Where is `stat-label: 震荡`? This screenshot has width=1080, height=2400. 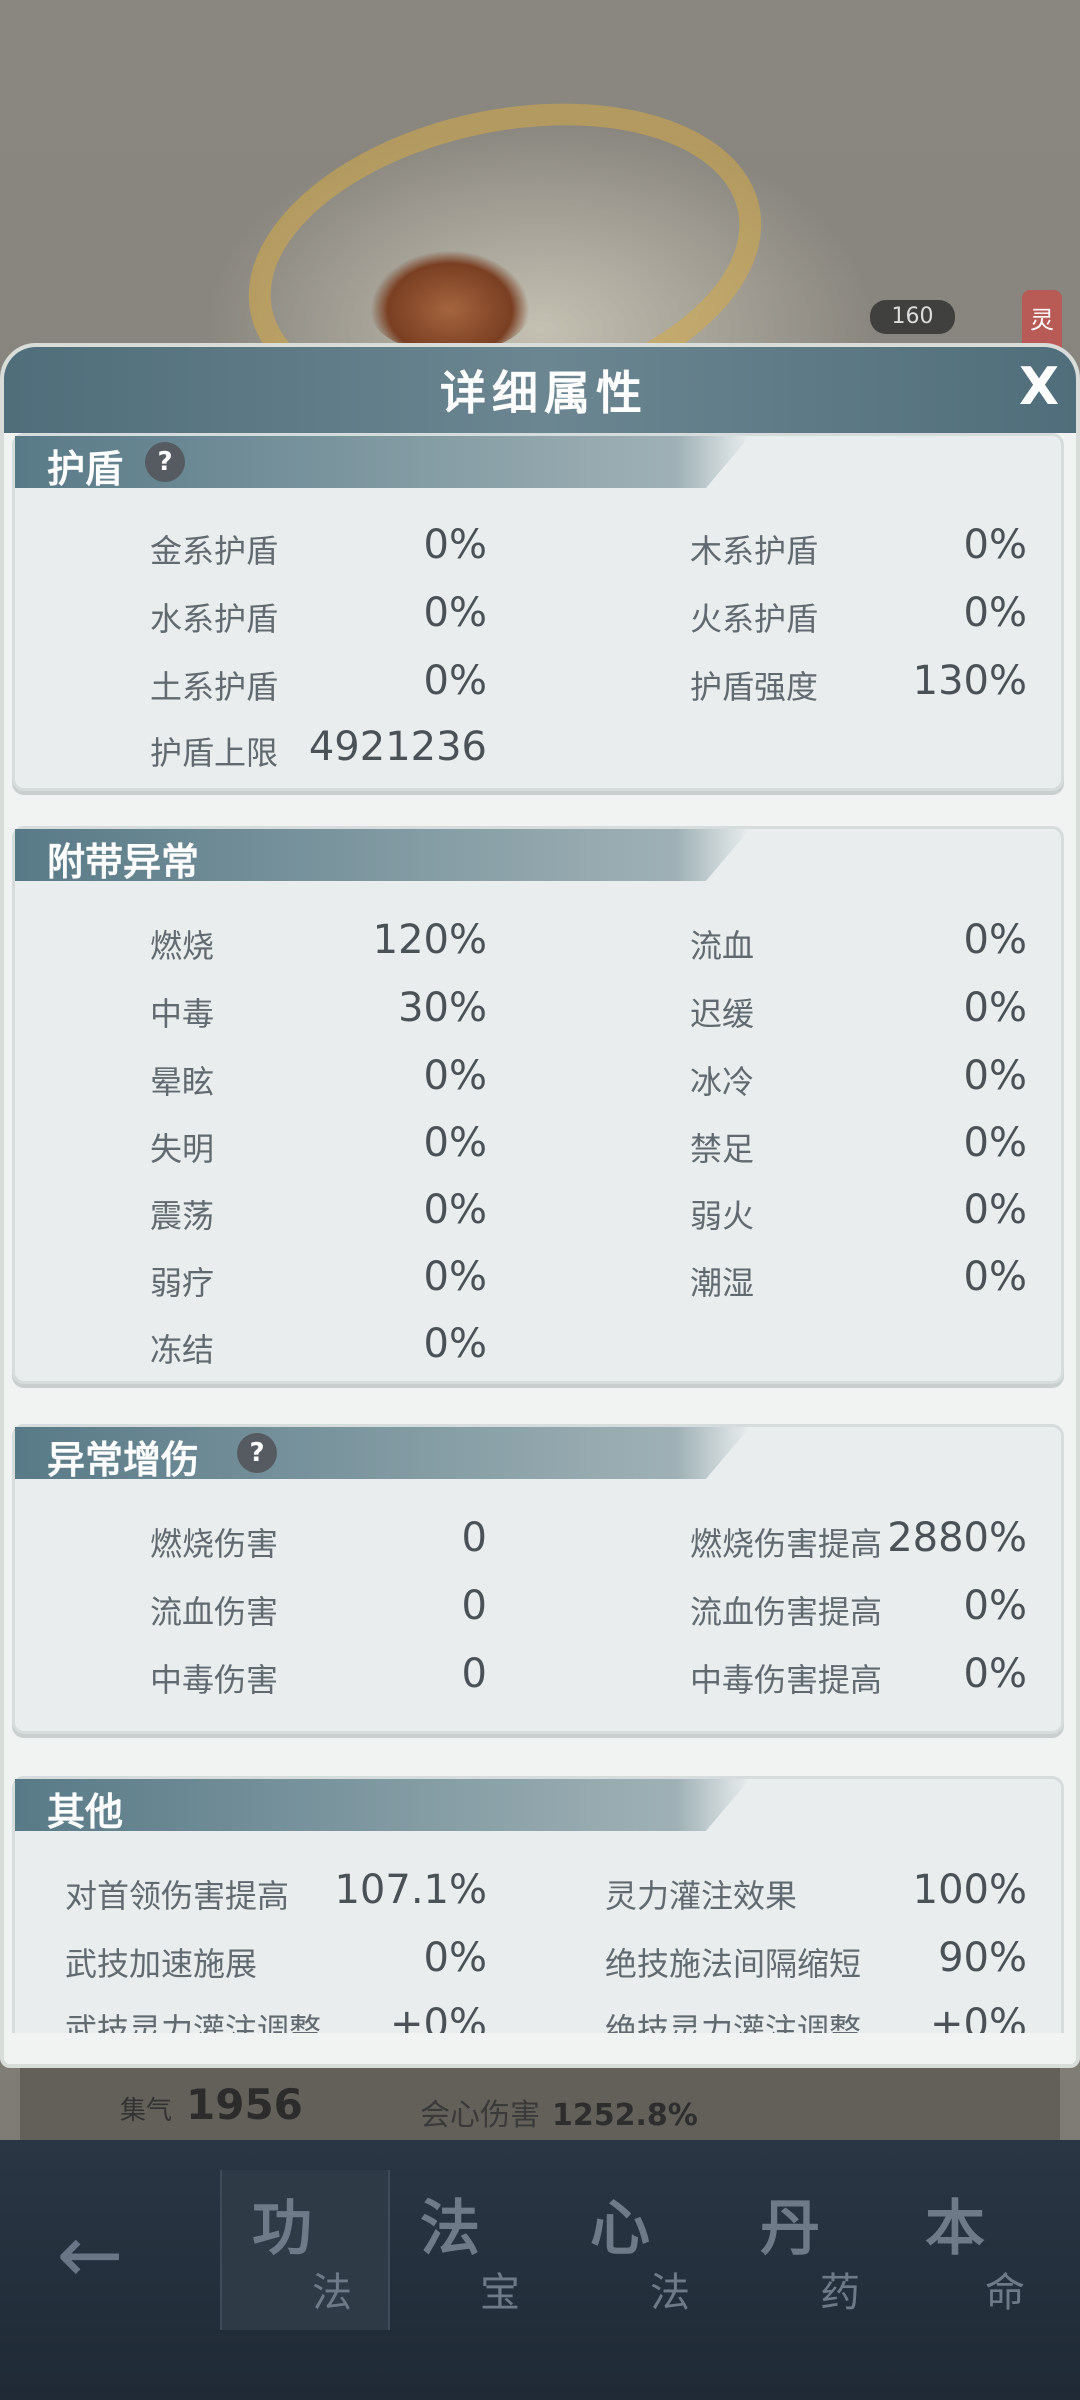
stat-label: 震荡 is located at coordinates (182, 1216).